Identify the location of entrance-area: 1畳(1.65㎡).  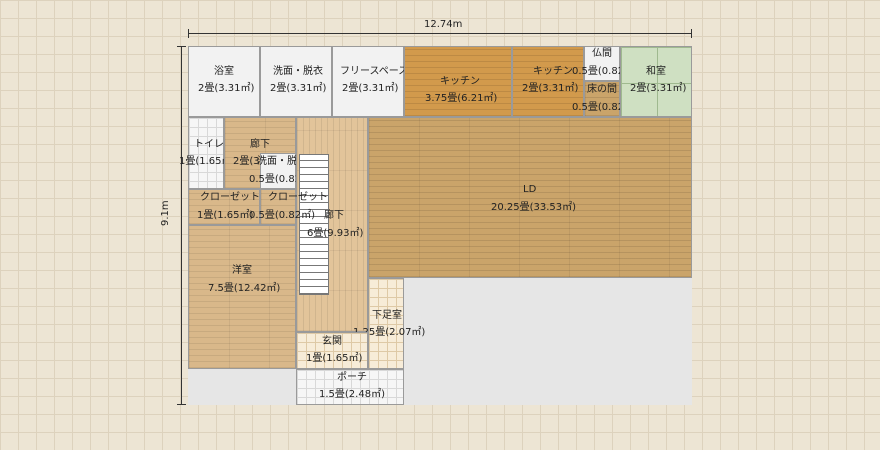
(334, 358).